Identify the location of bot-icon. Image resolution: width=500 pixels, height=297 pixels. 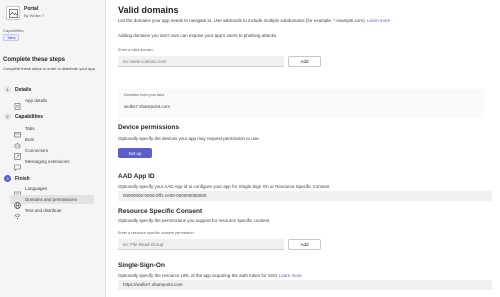
(17, 142).